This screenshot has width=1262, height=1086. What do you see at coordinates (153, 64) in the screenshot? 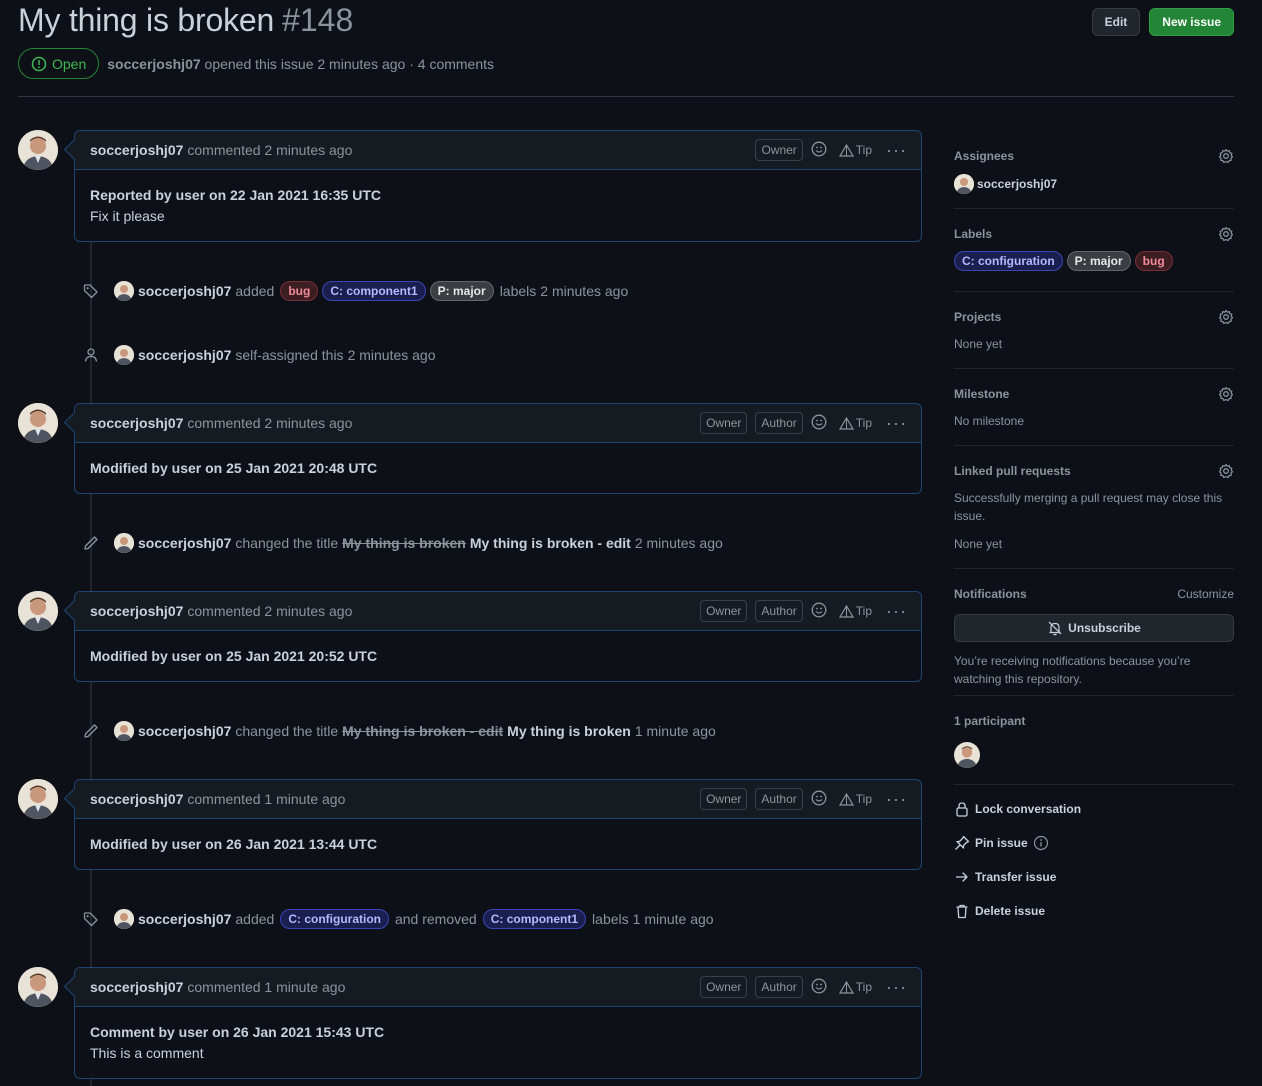
I see `issue-author-link: soccerjoshj07` at bounding box center [153, 64].